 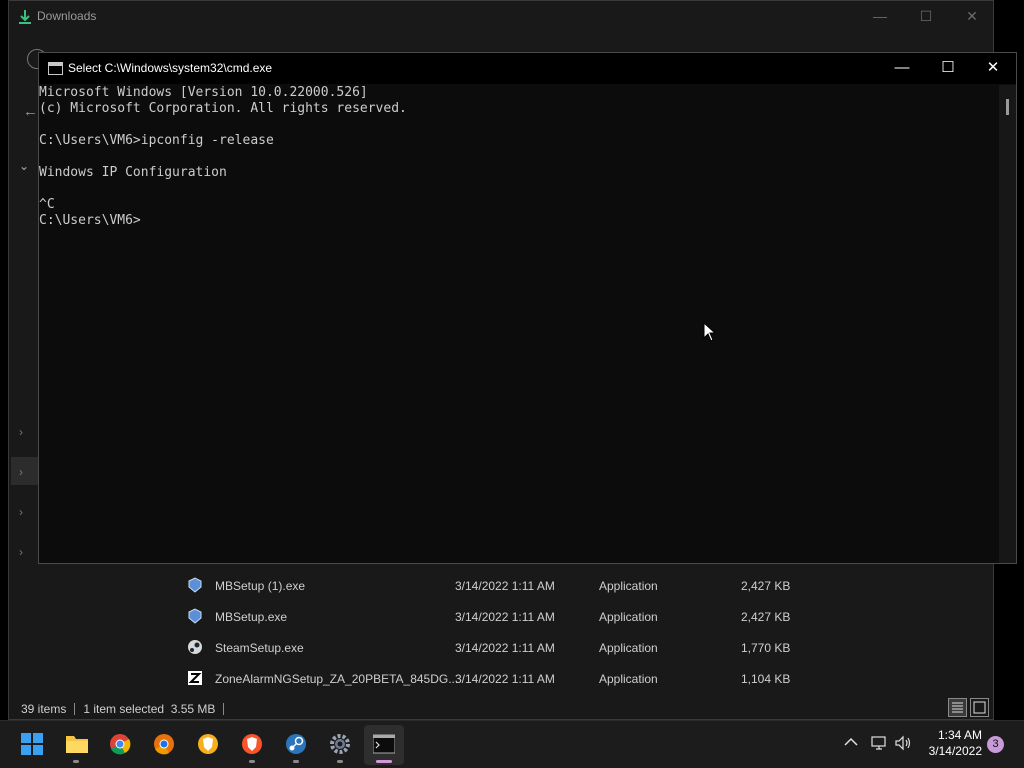 What do you see at coordinates (47, 204) in the screenshot?
I see `terminal-line: ^C` at bounding box center [47, 204].